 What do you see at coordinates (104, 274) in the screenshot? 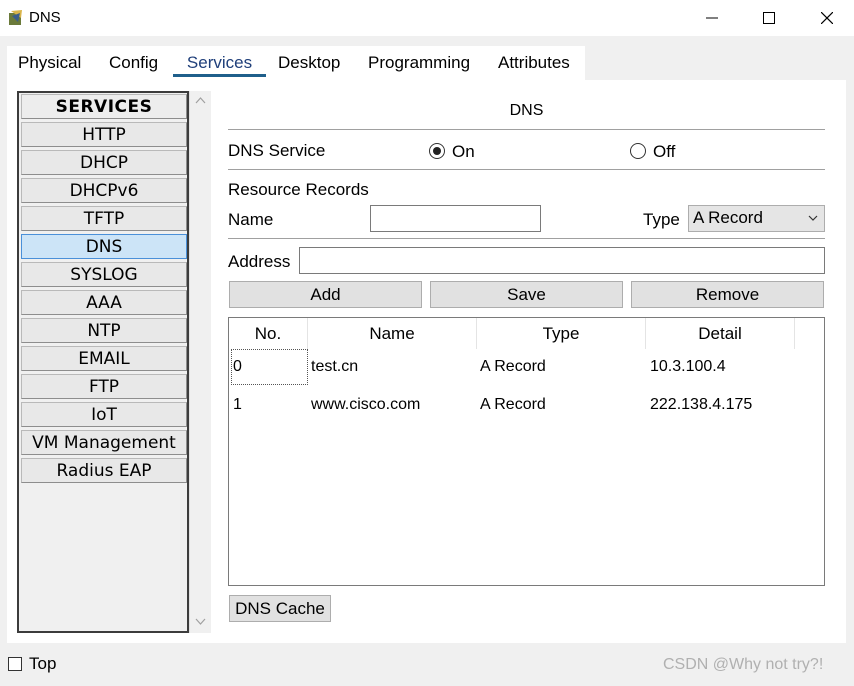
I see `service-item-syslog: SYSLOG` at bounding box center [104, 274].